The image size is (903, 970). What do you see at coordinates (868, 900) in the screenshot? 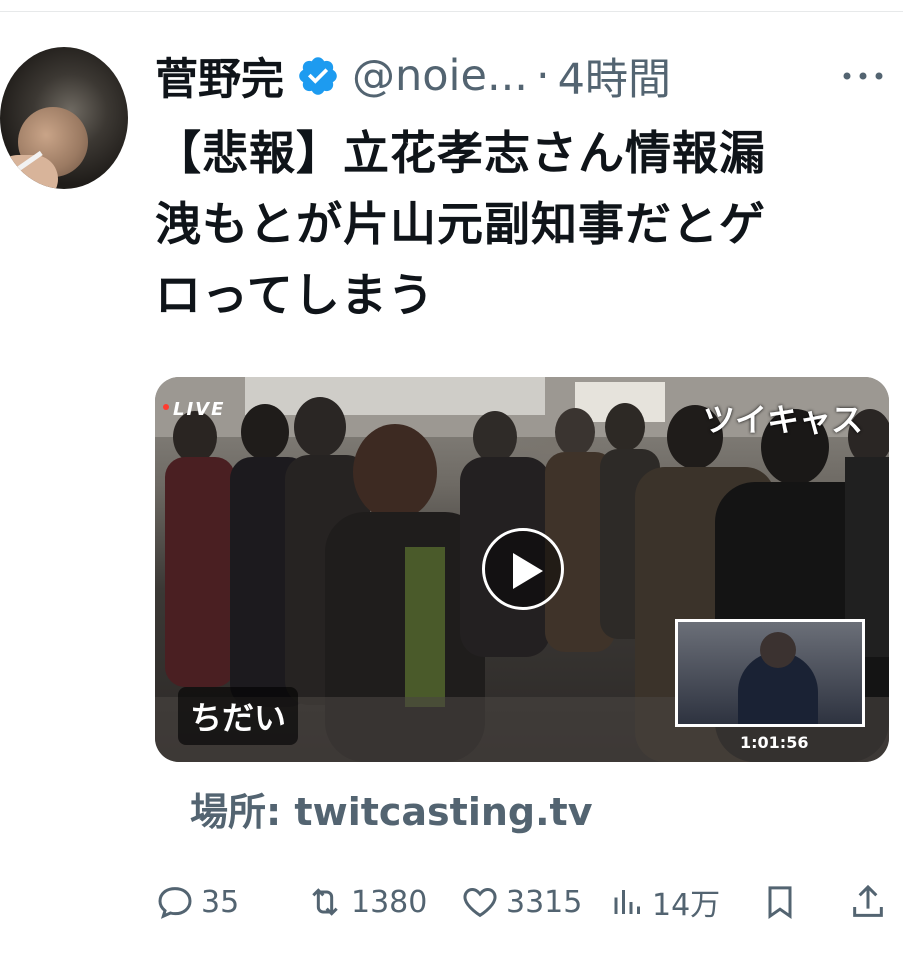
I see `share-icon` at bounding box center [868, 900].